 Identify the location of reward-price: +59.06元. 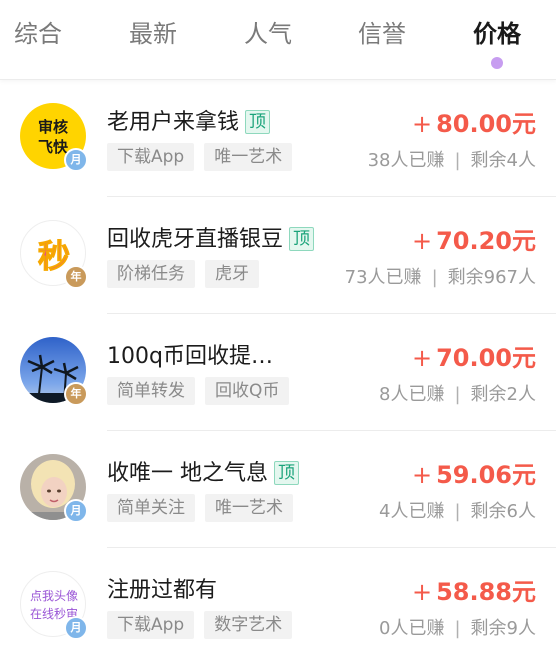
(473, 475).